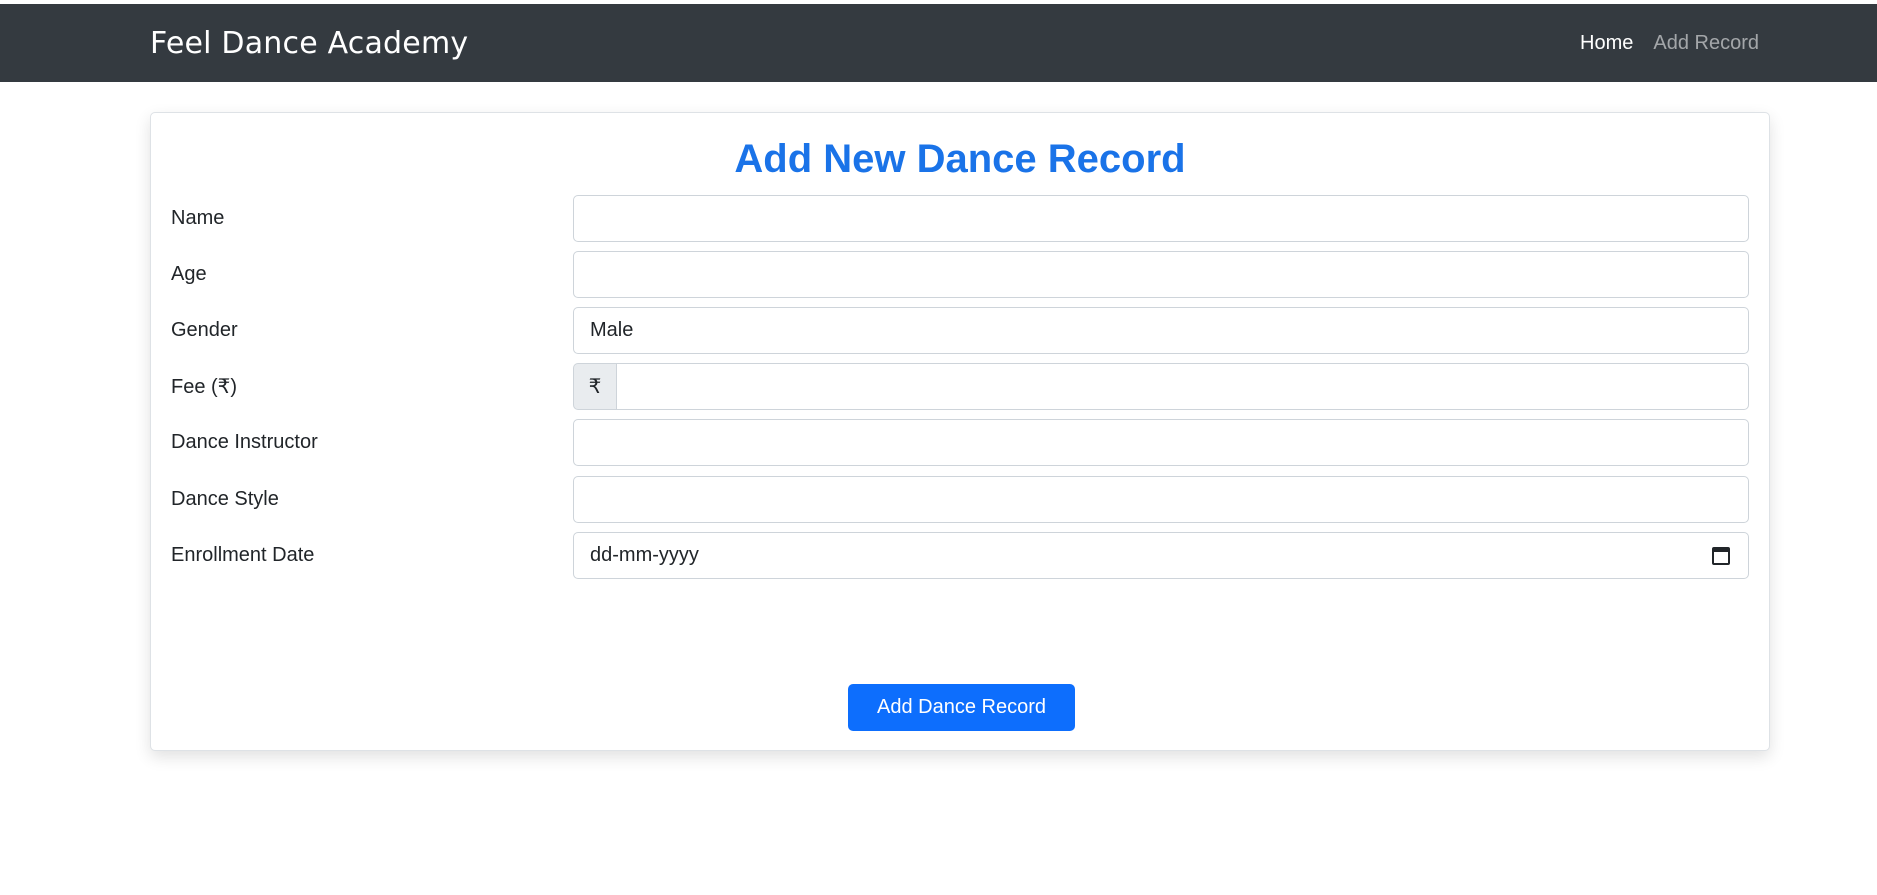  I want to click on instructor-label: Dance Instructor, so click(244, 442).